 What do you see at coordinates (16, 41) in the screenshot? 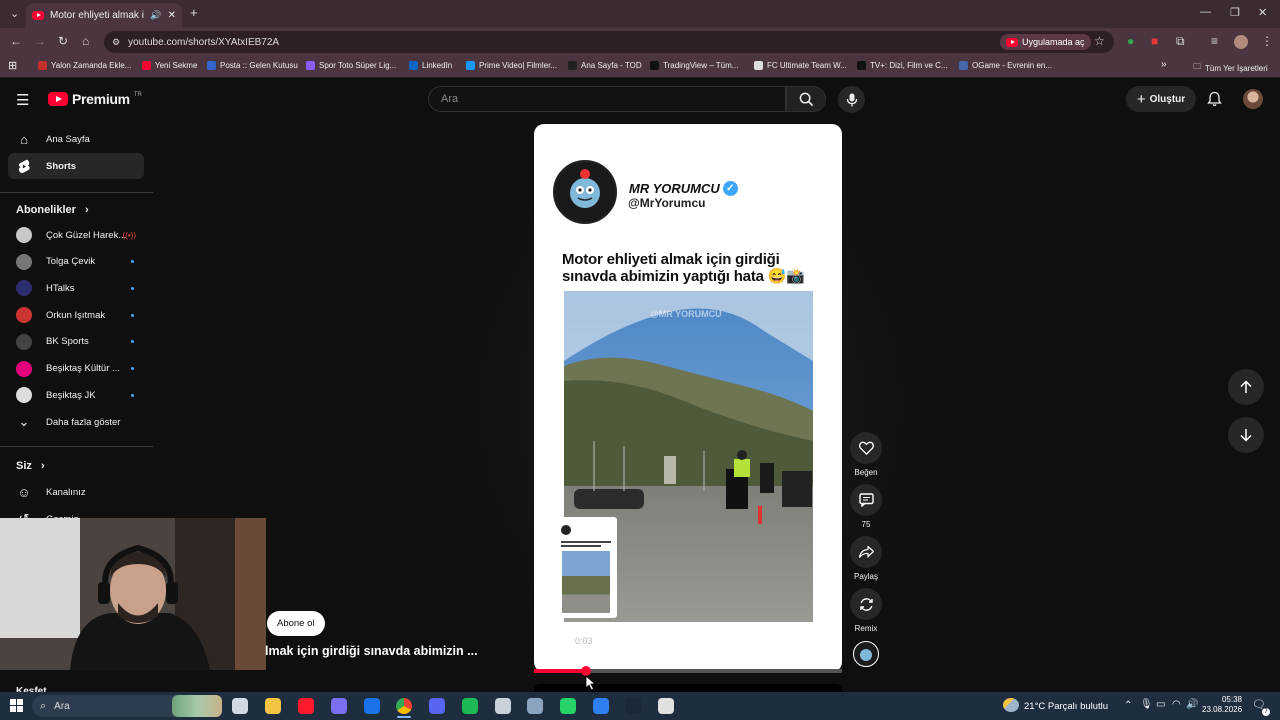
I see `back-icon: ←` at bounding box center [16, 41].